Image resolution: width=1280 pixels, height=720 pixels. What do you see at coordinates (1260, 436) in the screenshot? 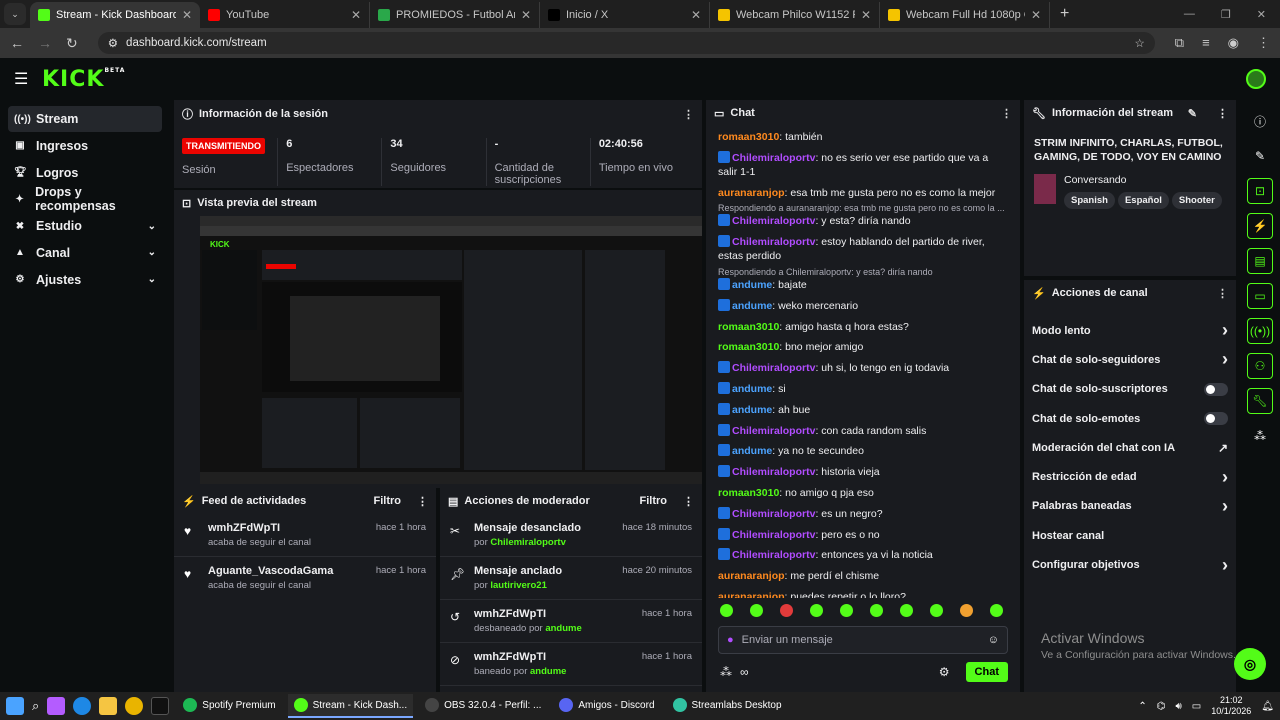
I see `more-rail-icon: ⁂` at bounding box center [1260, 436].